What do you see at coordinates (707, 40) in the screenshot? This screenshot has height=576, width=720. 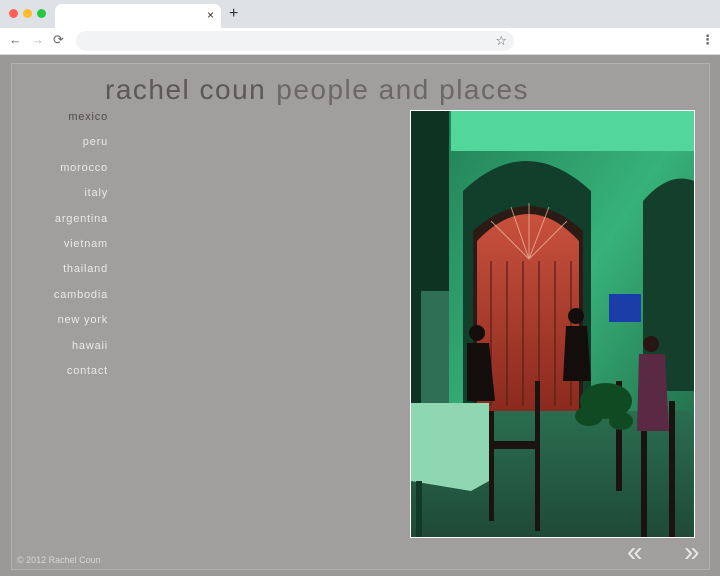 I see `menu-dots-icon: ⋮` at bounding box center [707, 40].